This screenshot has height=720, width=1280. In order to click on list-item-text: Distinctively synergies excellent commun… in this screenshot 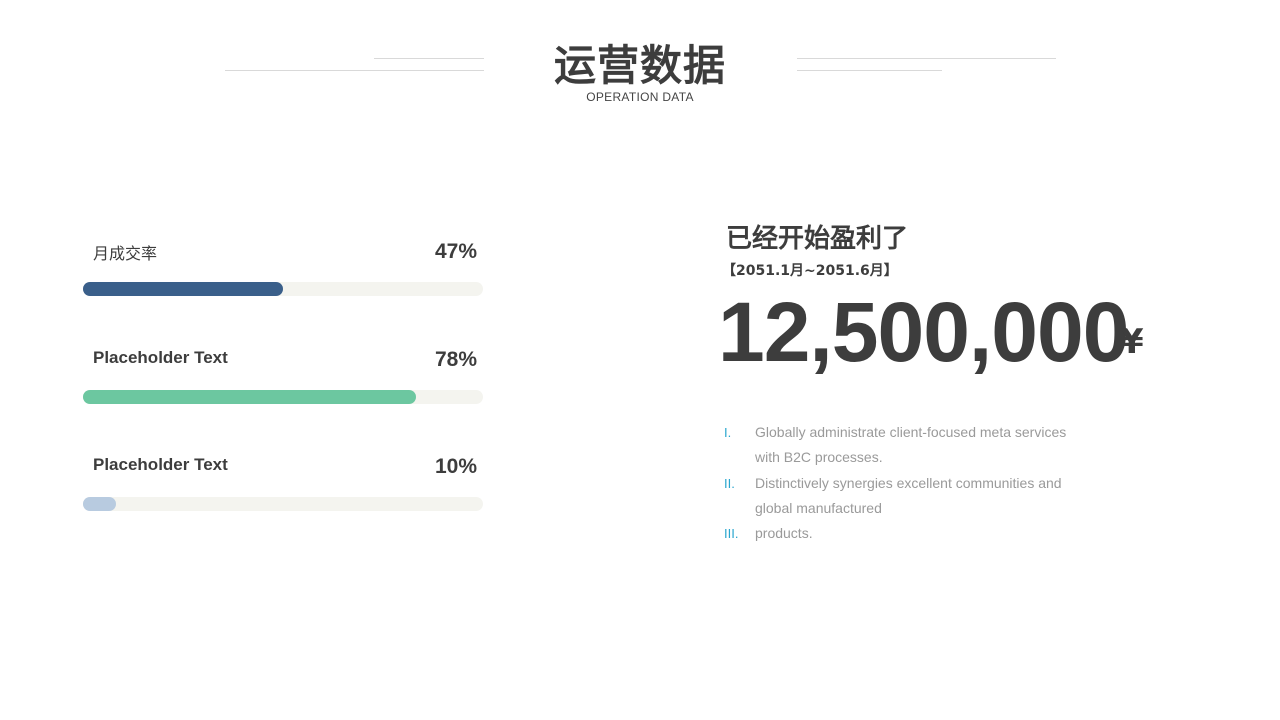, I will do `click(908, 495)`.